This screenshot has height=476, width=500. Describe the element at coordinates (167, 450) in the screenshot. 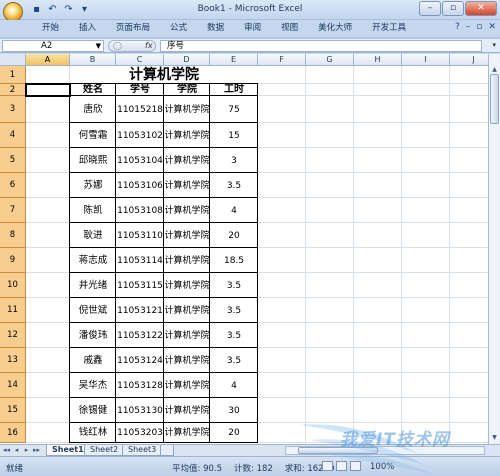

I see `insert-sheet-icon` at that location.